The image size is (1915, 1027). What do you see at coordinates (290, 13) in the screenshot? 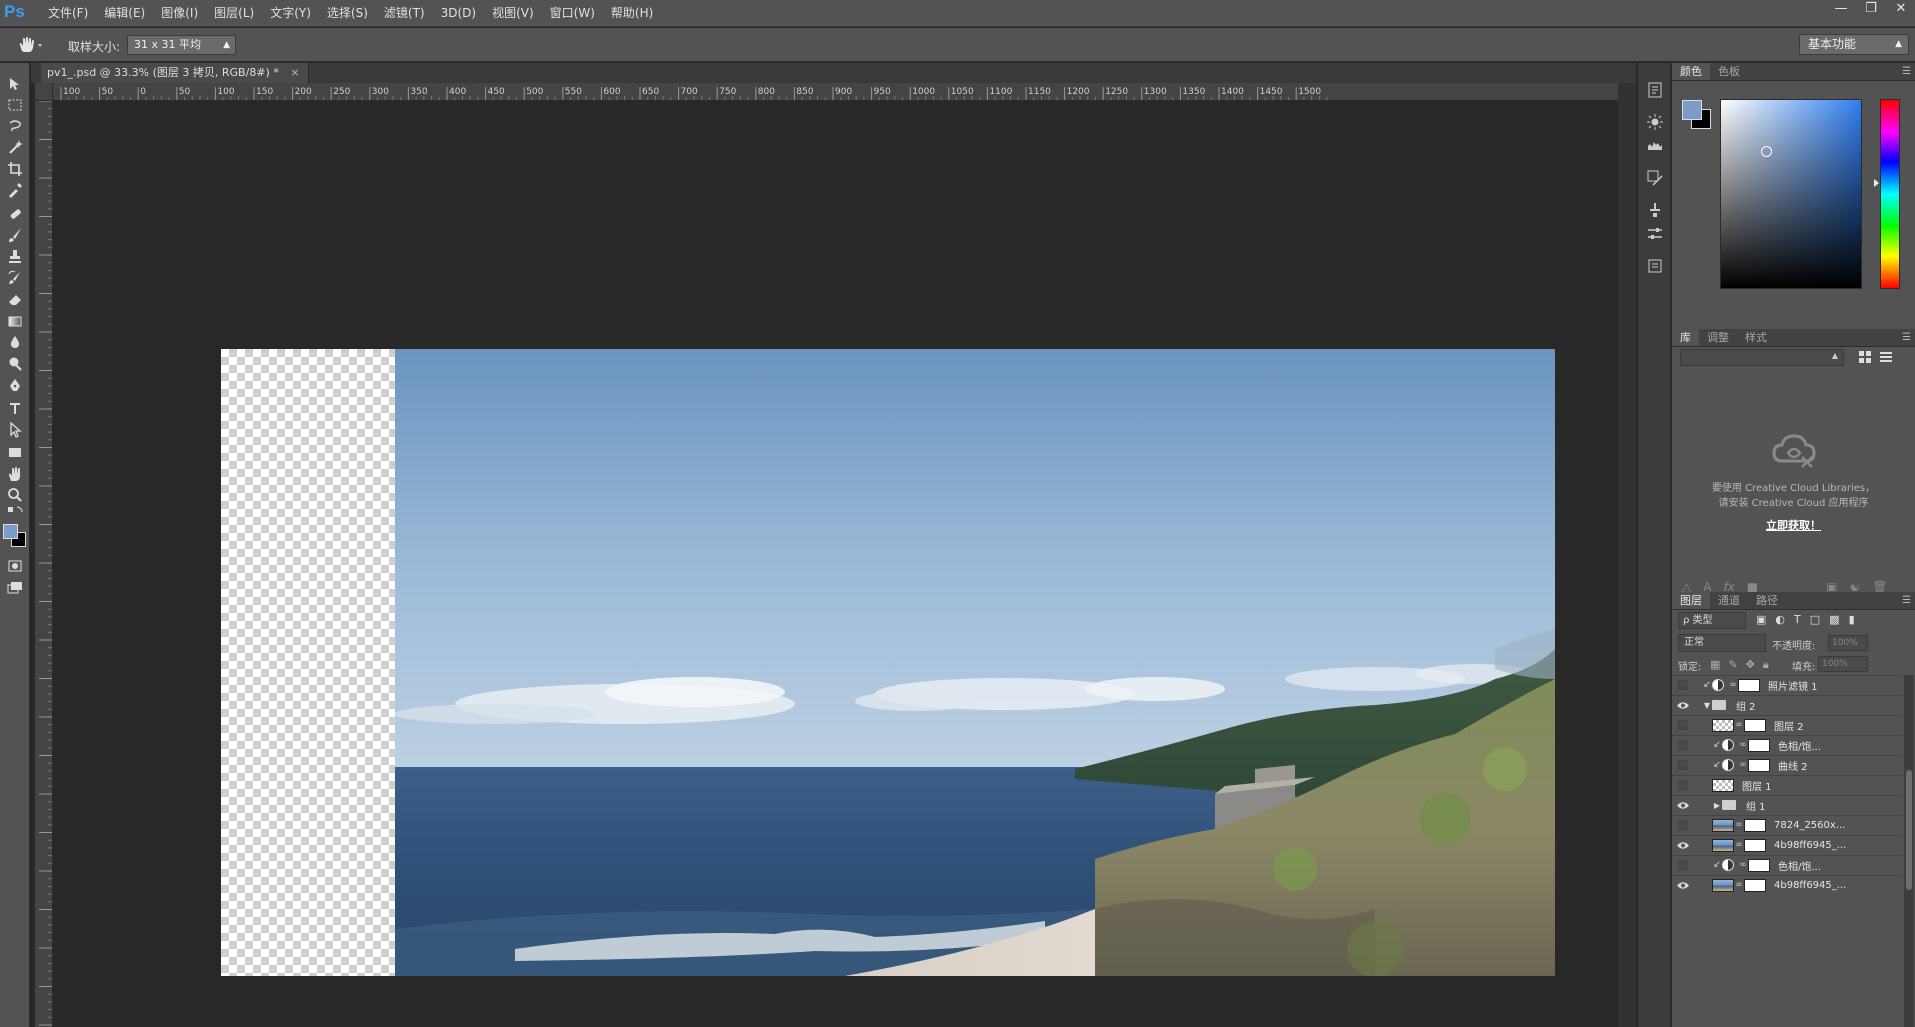
I see `menu-type: 文字(Y)` at bounding box center [290, 13].